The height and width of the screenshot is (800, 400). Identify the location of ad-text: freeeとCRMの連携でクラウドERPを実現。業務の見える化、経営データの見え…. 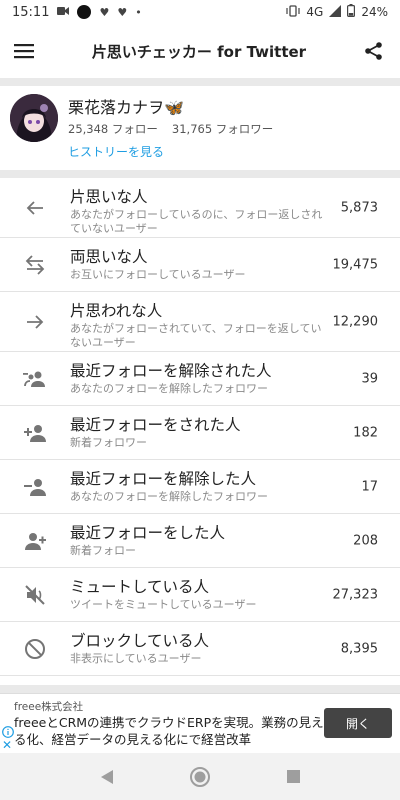
(169, 731).